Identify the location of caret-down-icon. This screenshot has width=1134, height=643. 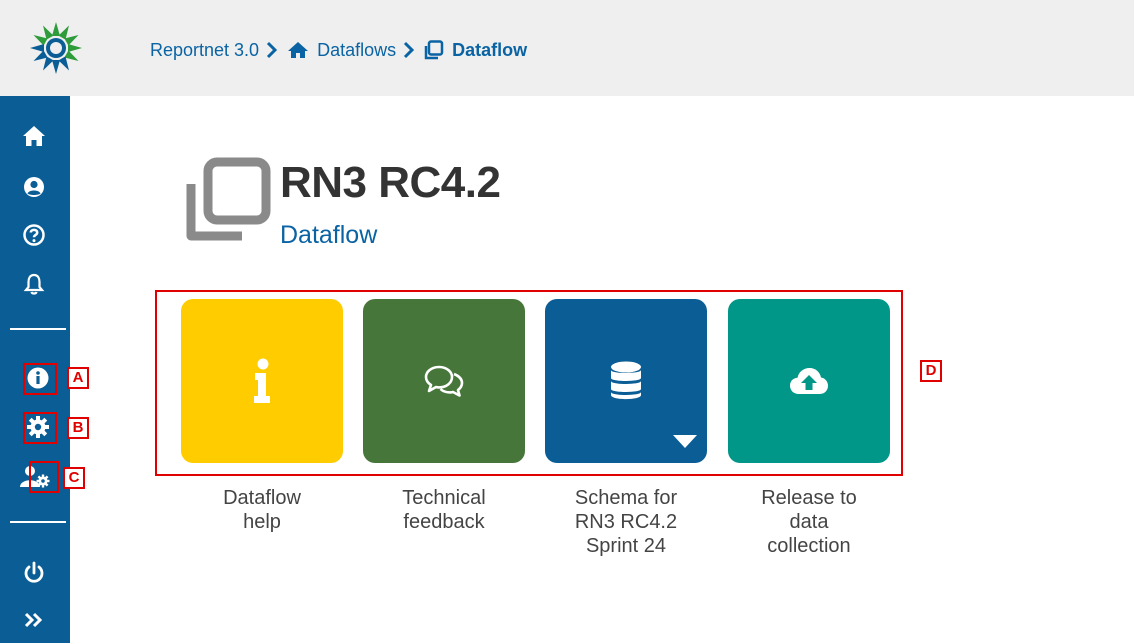
(685, 442).